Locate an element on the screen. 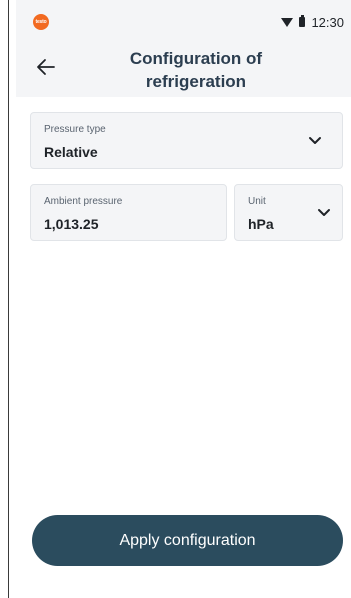  battery-icon is located at coordinates (302, 21).